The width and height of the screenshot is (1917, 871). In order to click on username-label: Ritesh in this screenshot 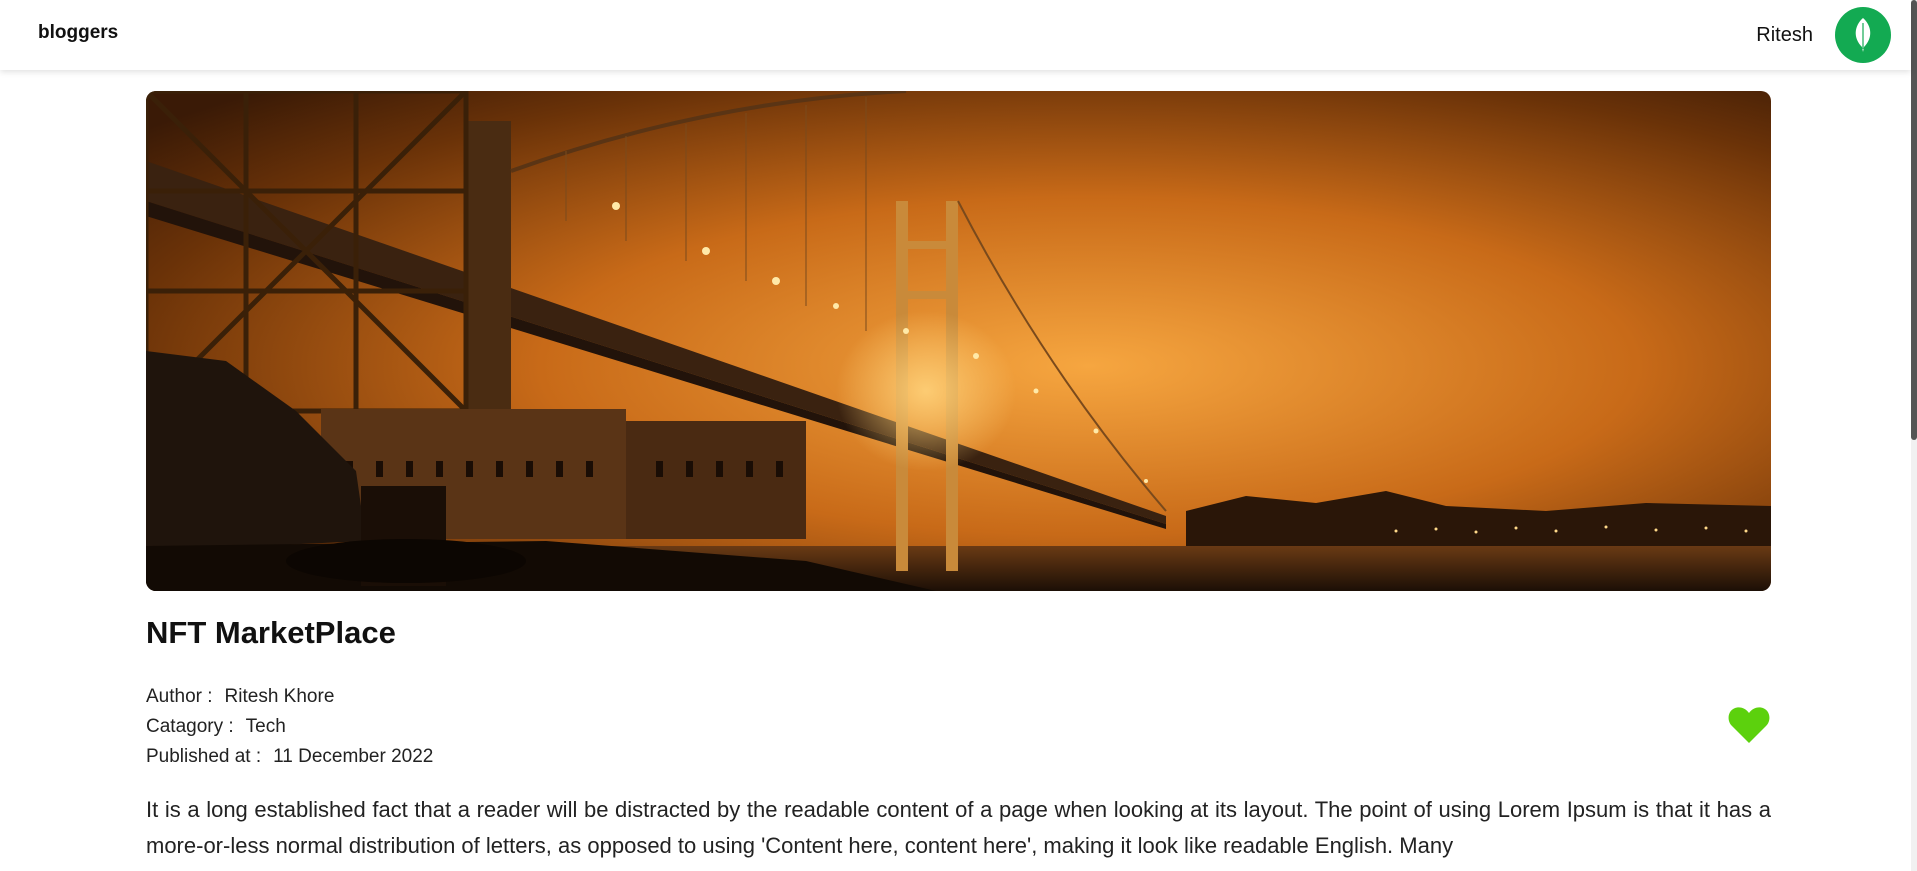, I will do `click(1784, 34)`.